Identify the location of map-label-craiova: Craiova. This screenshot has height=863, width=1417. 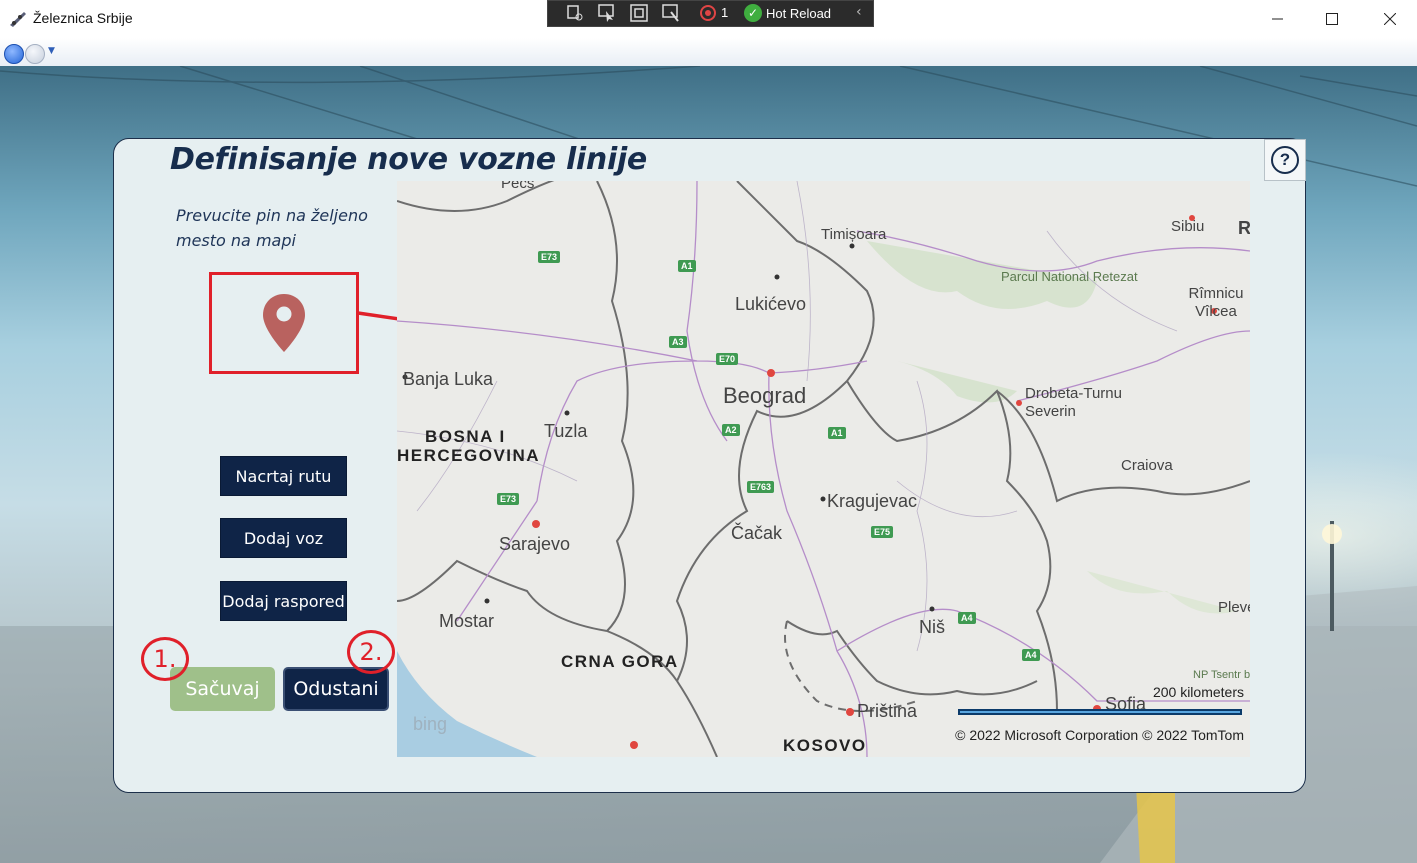
(1147, 465).